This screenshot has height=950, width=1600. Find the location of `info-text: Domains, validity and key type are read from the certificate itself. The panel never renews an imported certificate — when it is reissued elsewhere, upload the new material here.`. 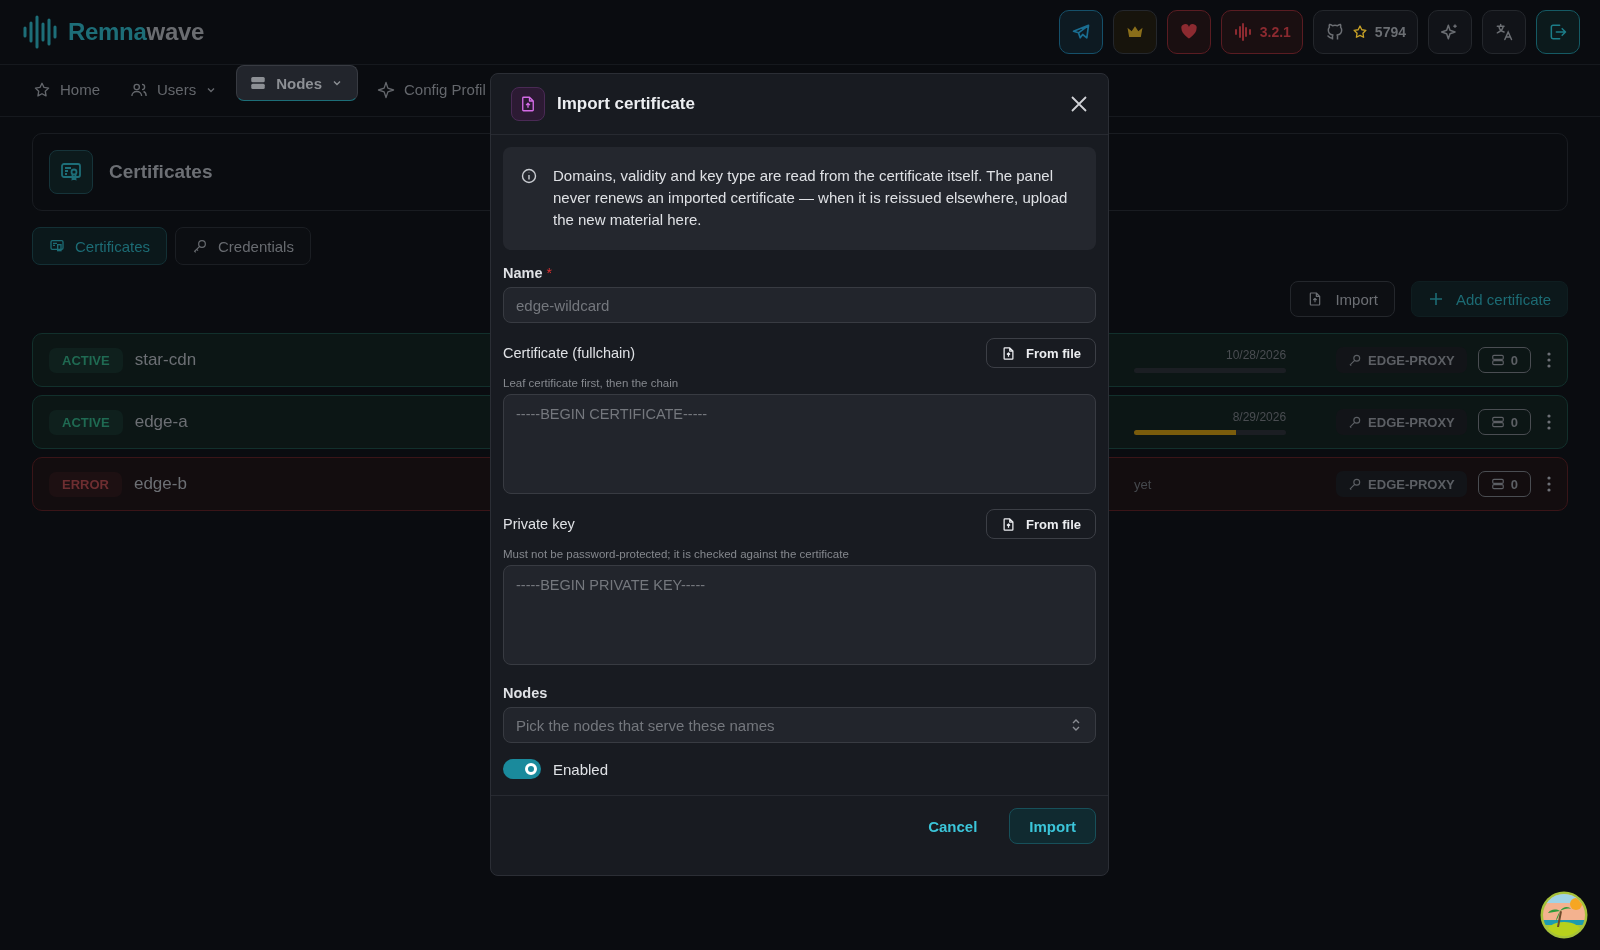

info-text: Domains, validity and key type are read from the certificate itself. The panel never renews an imported certificate — when it is reissued elsewhere, upload the new material here. is located at coordinates (811, 198).